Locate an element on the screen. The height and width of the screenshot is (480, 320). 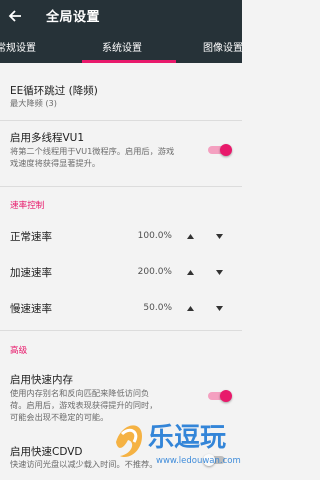
fast-memory-title: 启用快速内存 is located at coordinates (41, 380).